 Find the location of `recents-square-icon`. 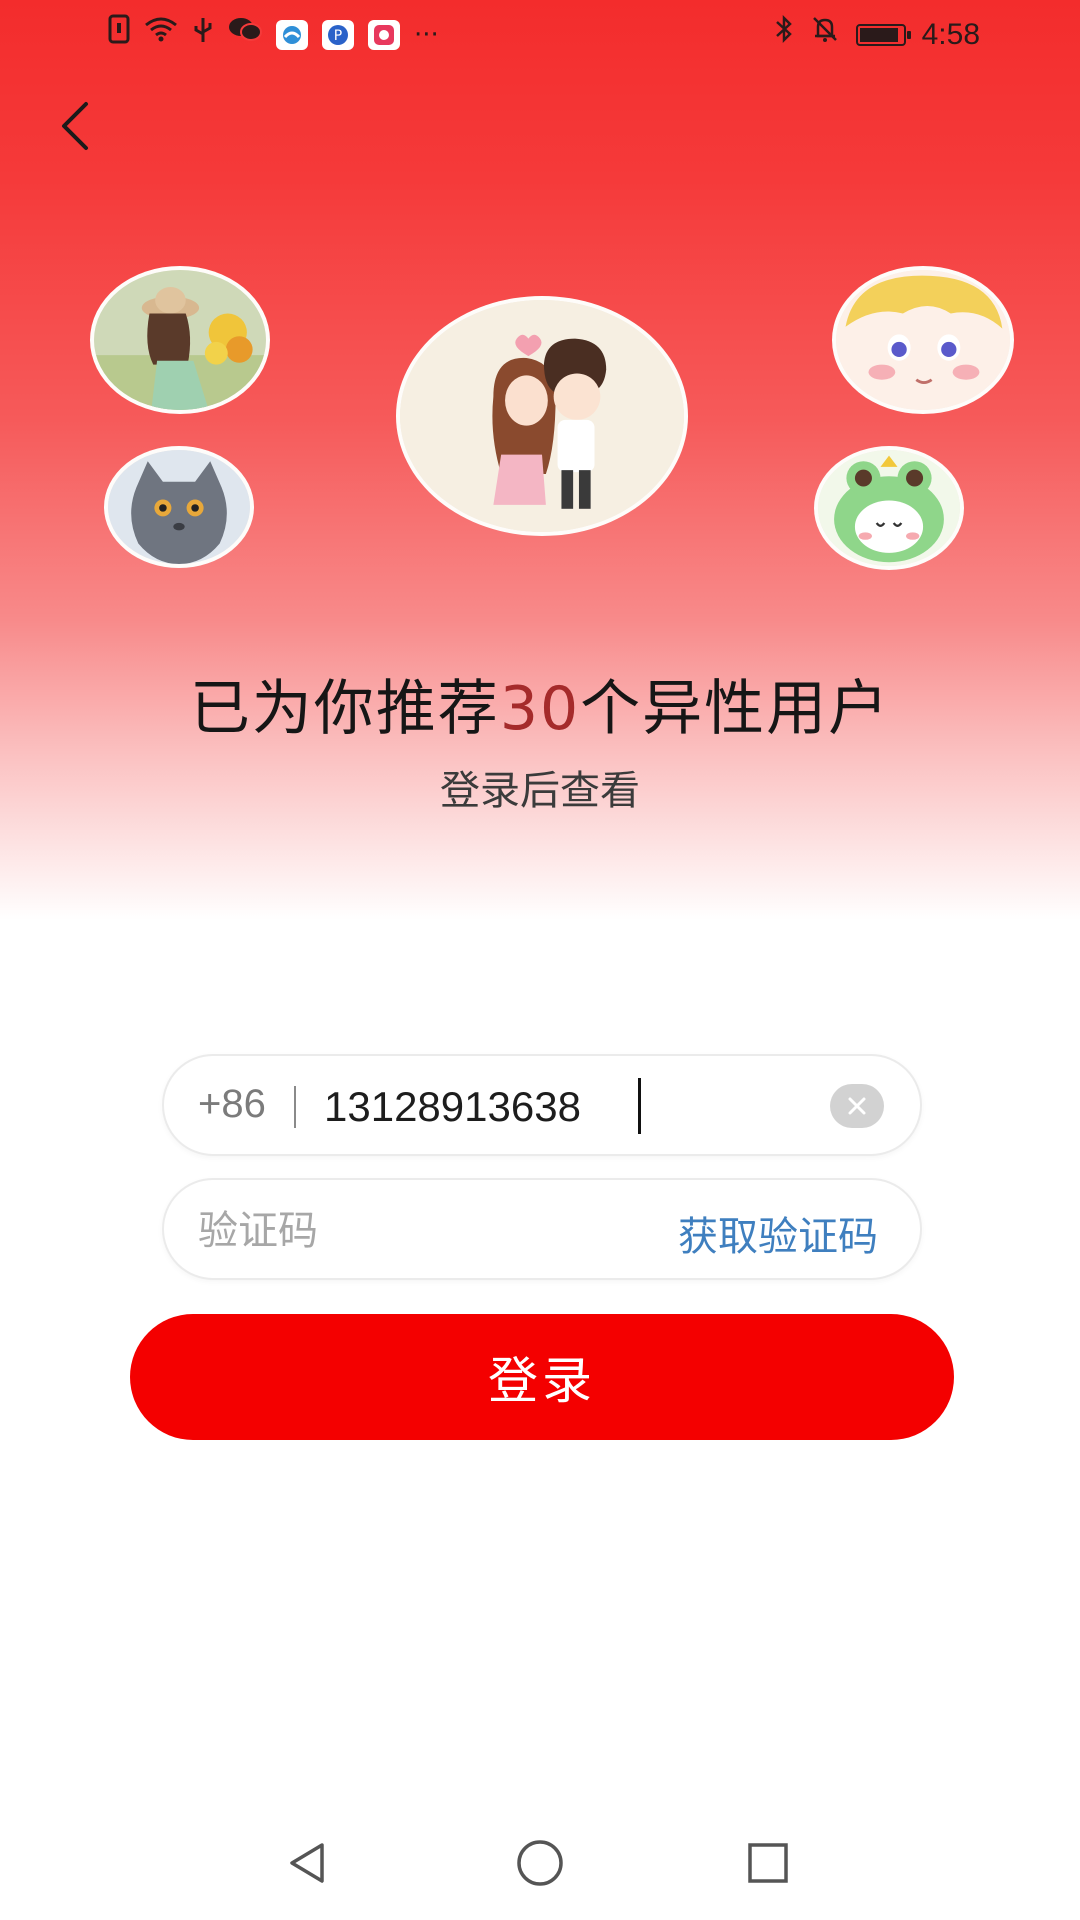

recents-square-icon is located at coordinates (768, 1863).